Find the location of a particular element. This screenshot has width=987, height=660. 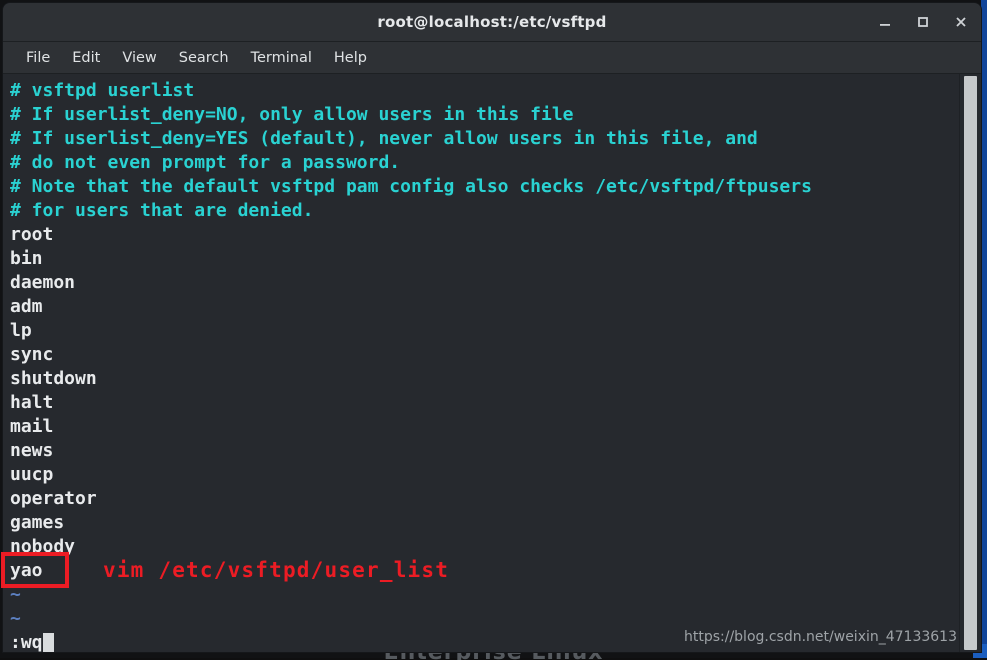

window-controls is located at coordinates (923, 22).